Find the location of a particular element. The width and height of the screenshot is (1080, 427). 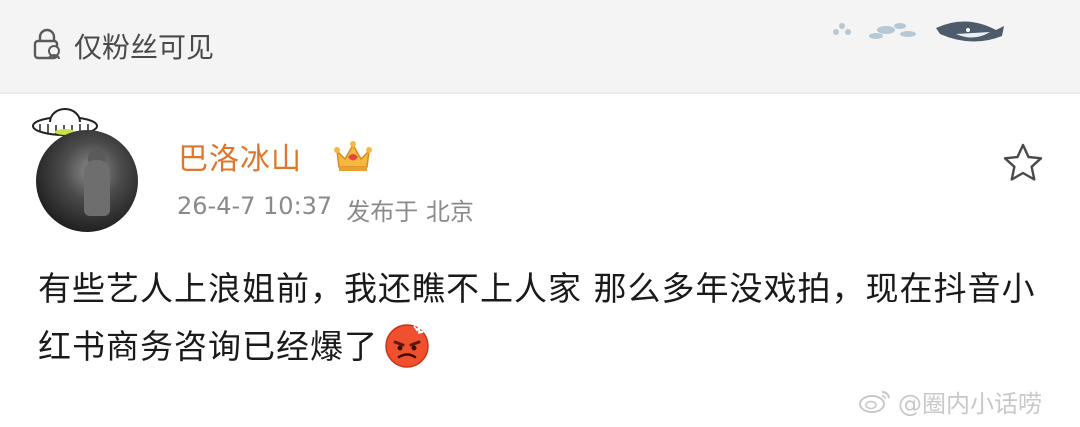

crown-icon is located at coordinates (353, 156).